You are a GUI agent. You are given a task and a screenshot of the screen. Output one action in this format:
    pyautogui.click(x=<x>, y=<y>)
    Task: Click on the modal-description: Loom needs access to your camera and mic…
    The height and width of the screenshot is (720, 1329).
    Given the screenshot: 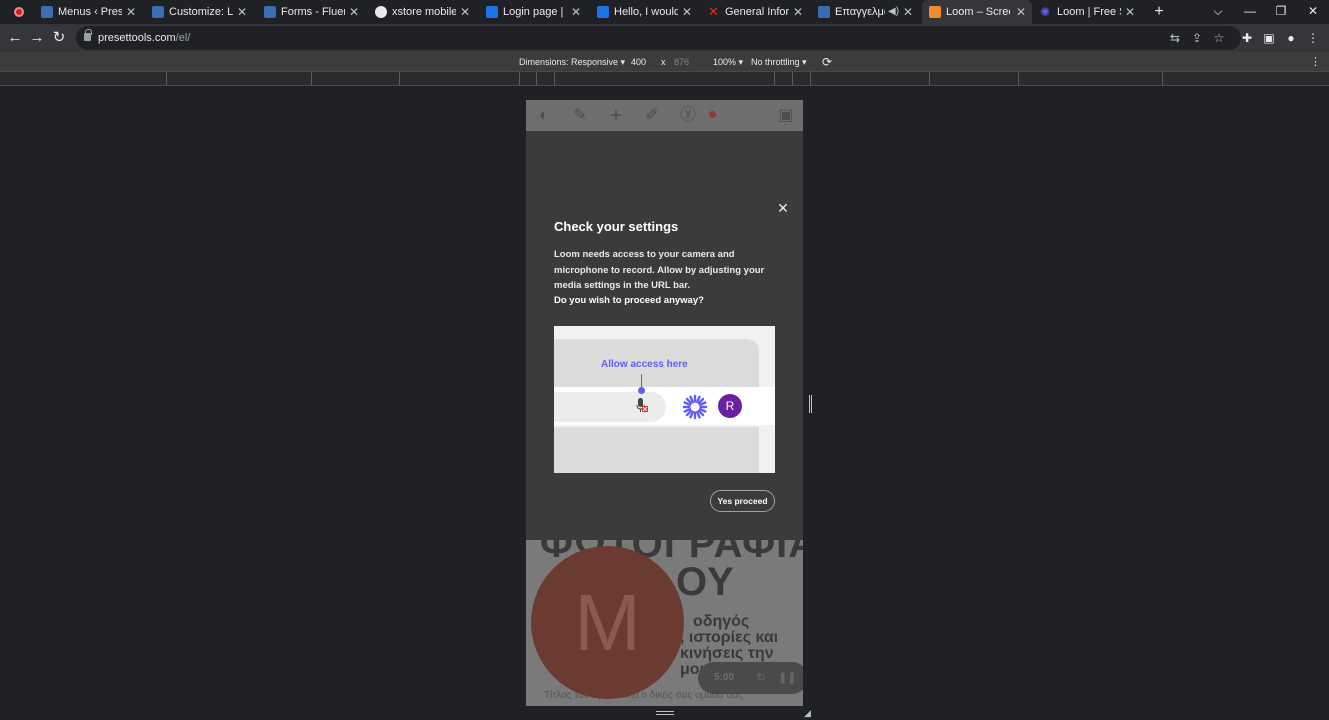 What is the action you would take?
    pyautogui.click(x=659, y=270)
    